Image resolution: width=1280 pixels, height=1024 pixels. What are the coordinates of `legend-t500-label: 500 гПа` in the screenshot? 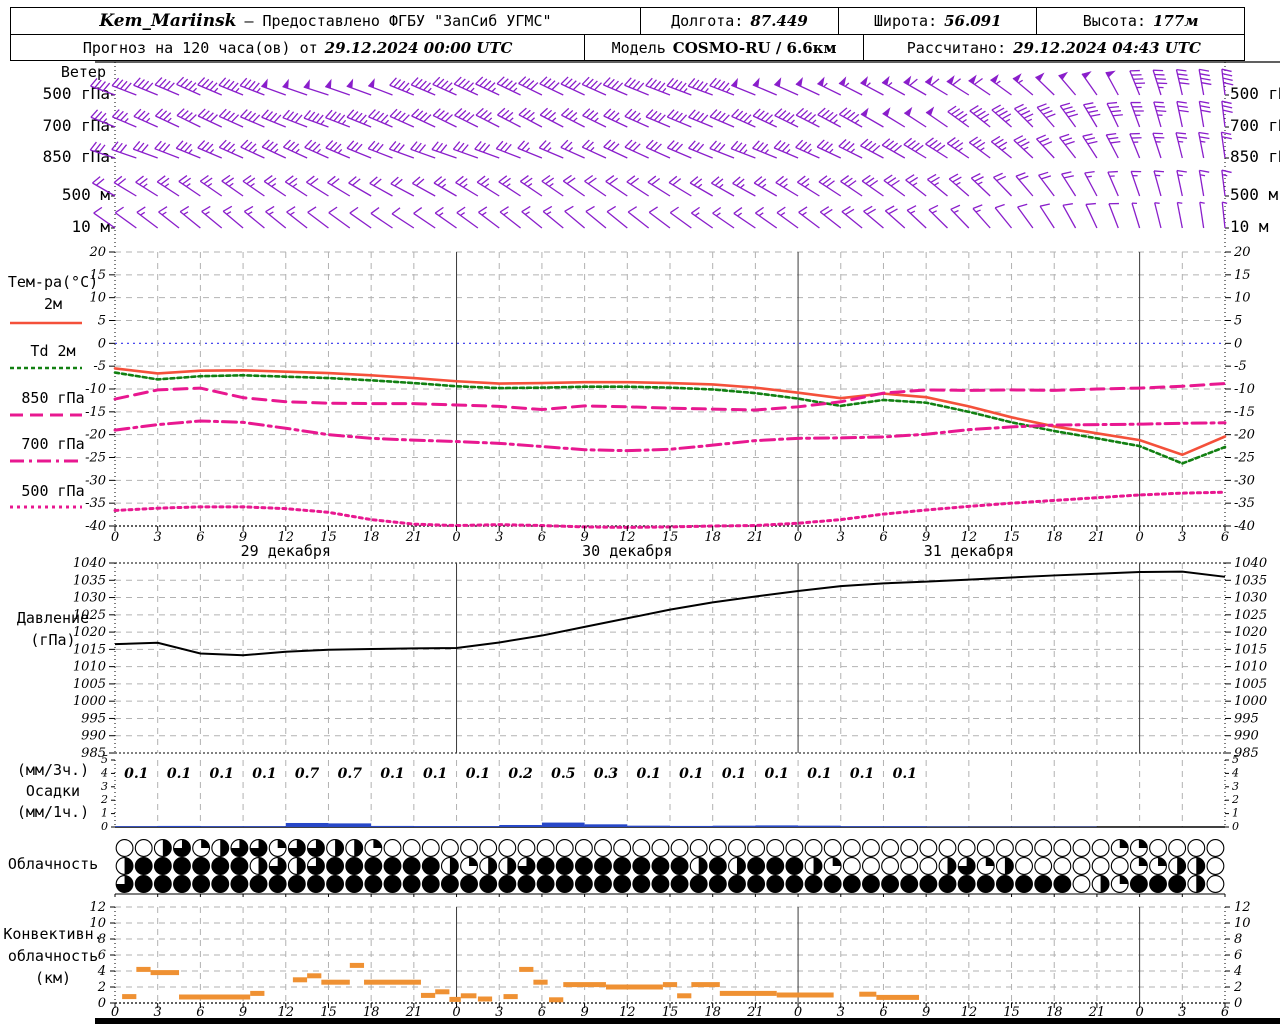 It's located at (53, 491).